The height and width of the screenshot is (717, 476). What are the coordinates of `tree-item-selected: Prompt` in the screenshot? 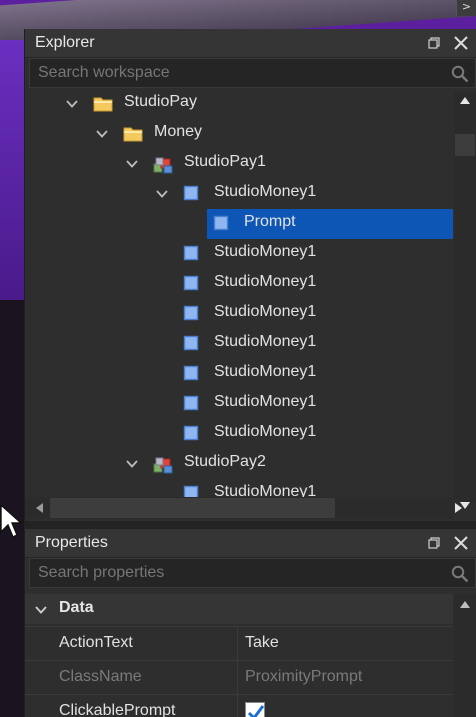 It's located at (239, 224).